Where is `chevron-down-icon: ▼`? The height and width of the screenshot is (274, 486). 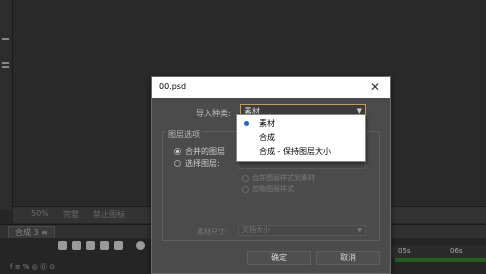 chevron-down-icon: ▼ is located at coordinates (359, 230).